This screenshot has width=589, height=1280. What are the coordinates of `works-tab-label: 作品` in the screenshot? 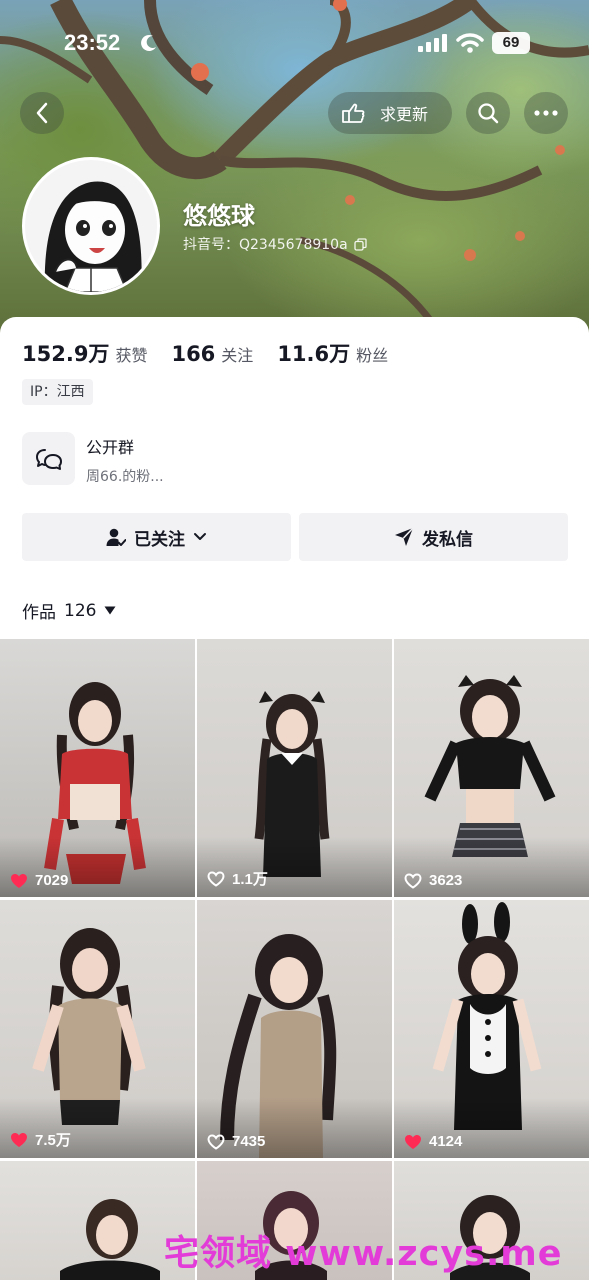 It's located at (39, 613).